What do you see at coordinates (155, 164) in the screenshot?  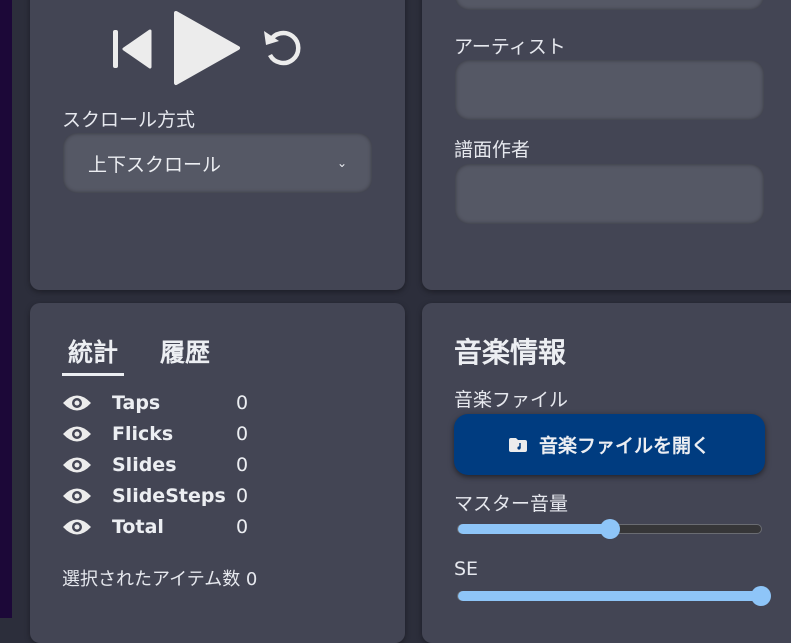 I see `scroll-mode-value: 上下スクロール` at bounding box center [155, 164].